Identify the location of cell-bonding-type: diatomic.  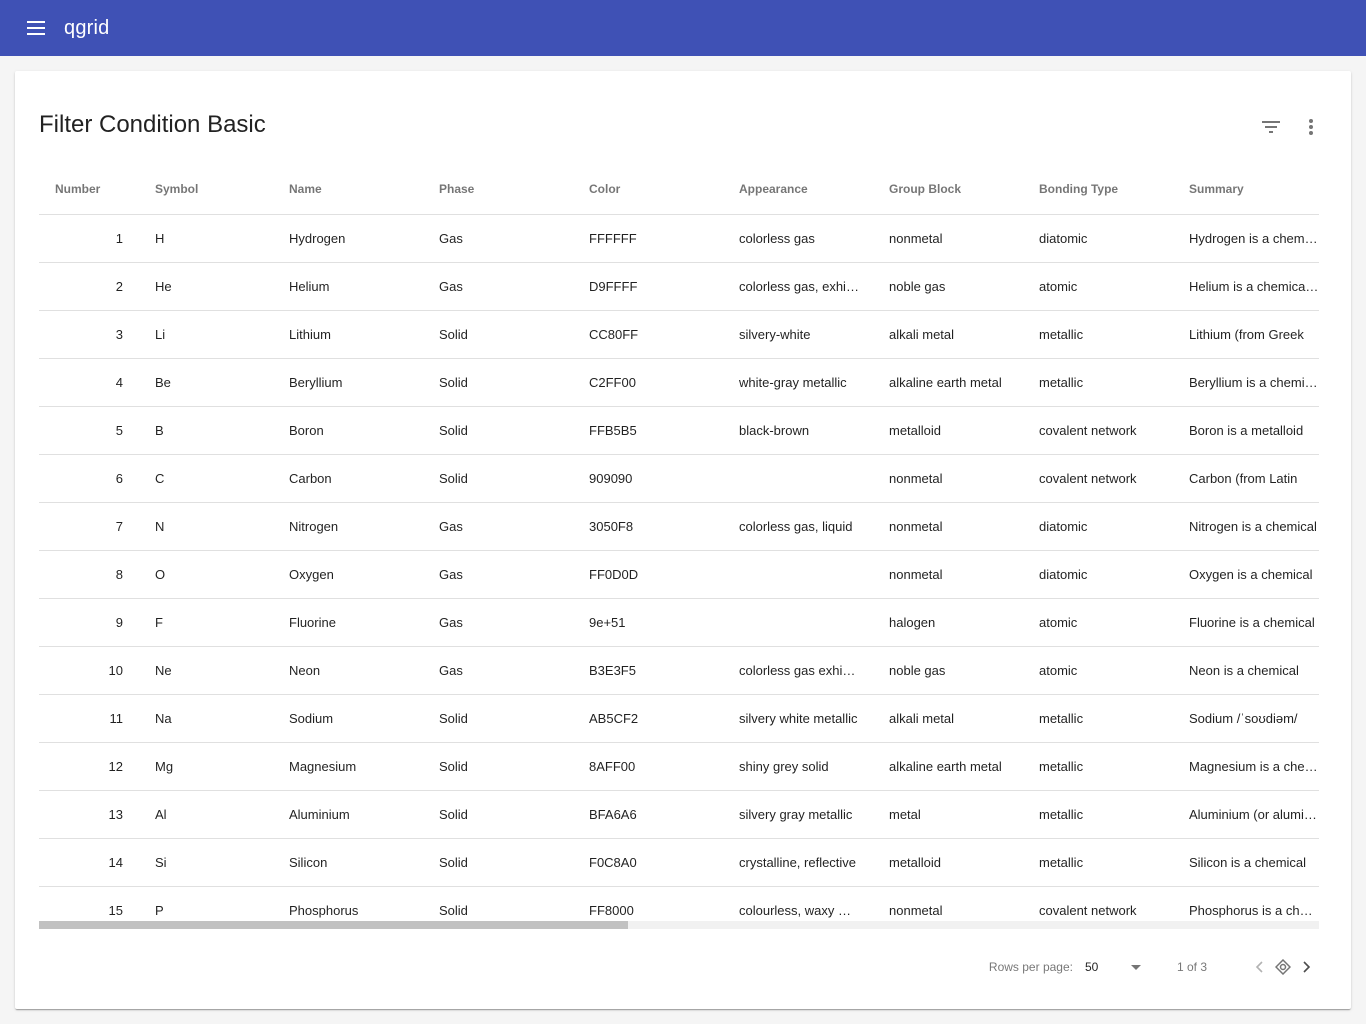
(1114, 574).